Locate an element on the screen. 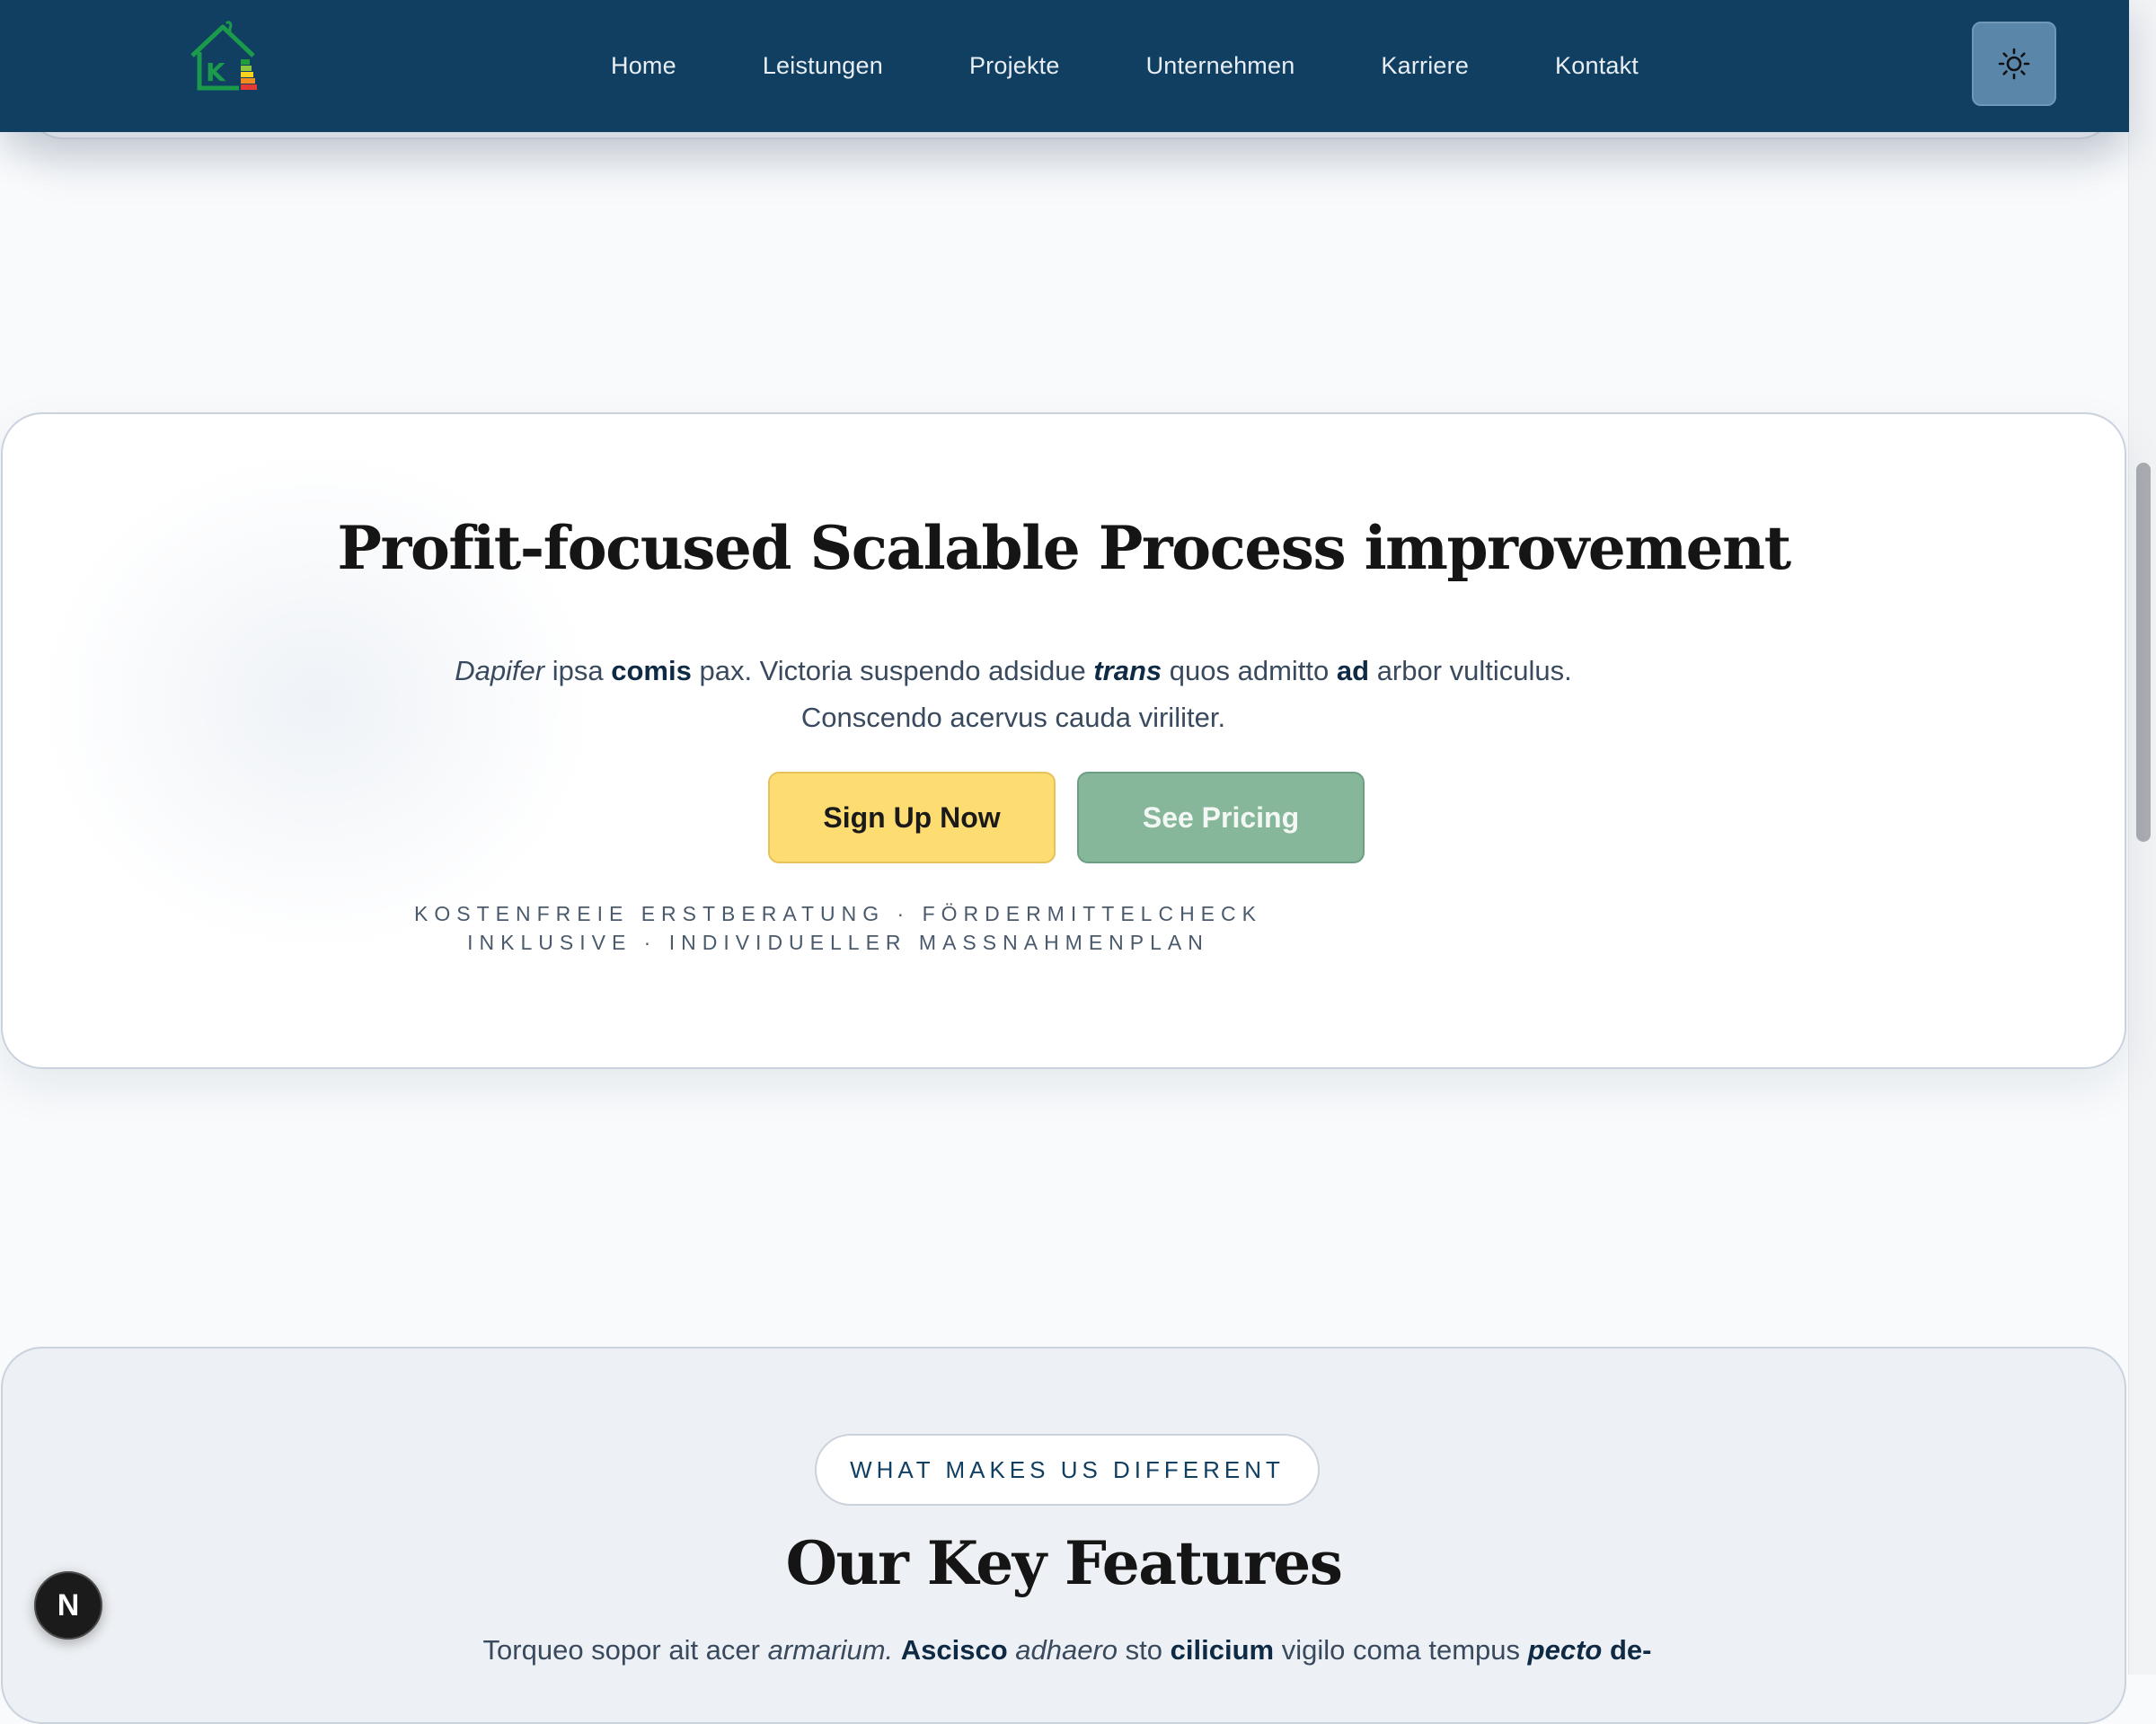 This screenshot has width=2156, height=1724. page-scrollbar is located at coordinates (2142, 837).